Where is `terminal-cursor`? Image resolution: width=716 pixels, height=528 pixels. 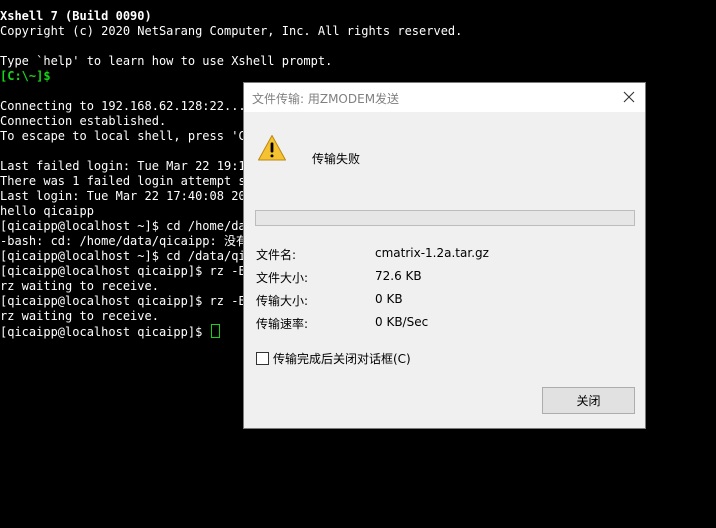 terminal-cursor is located at coordinates (215, 331).